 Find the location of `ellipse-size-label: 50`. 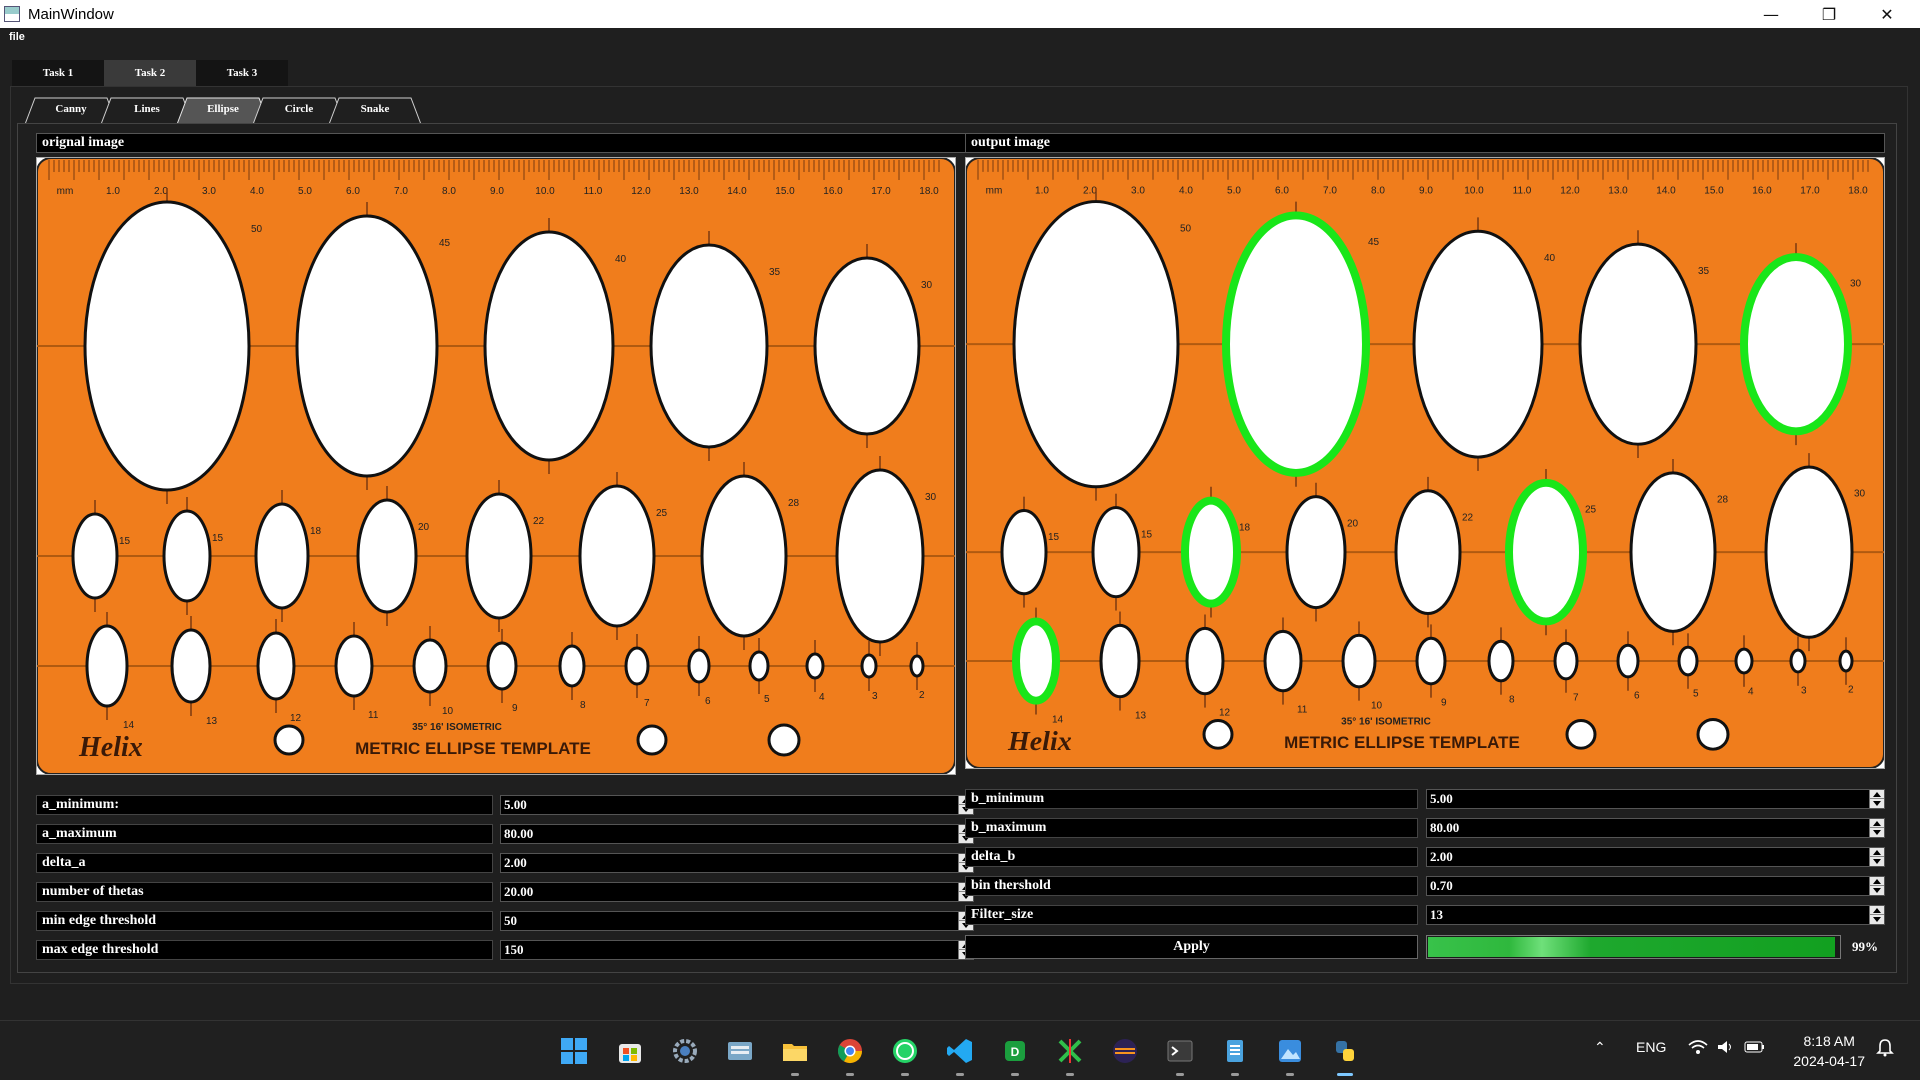

ellipse-size-label: 50 is located at coordinates (257, 229).